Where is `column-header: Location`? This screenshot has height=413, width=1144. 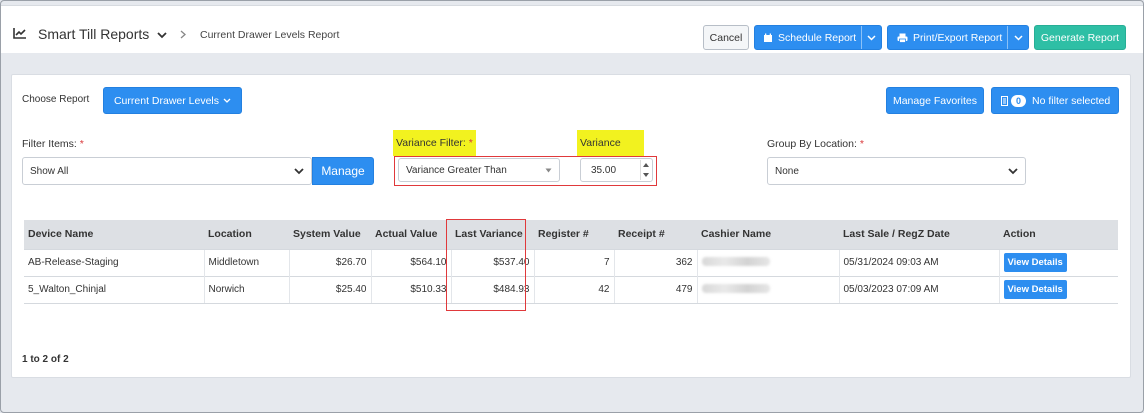
column-header: Location is located at coordinates (246, 234).